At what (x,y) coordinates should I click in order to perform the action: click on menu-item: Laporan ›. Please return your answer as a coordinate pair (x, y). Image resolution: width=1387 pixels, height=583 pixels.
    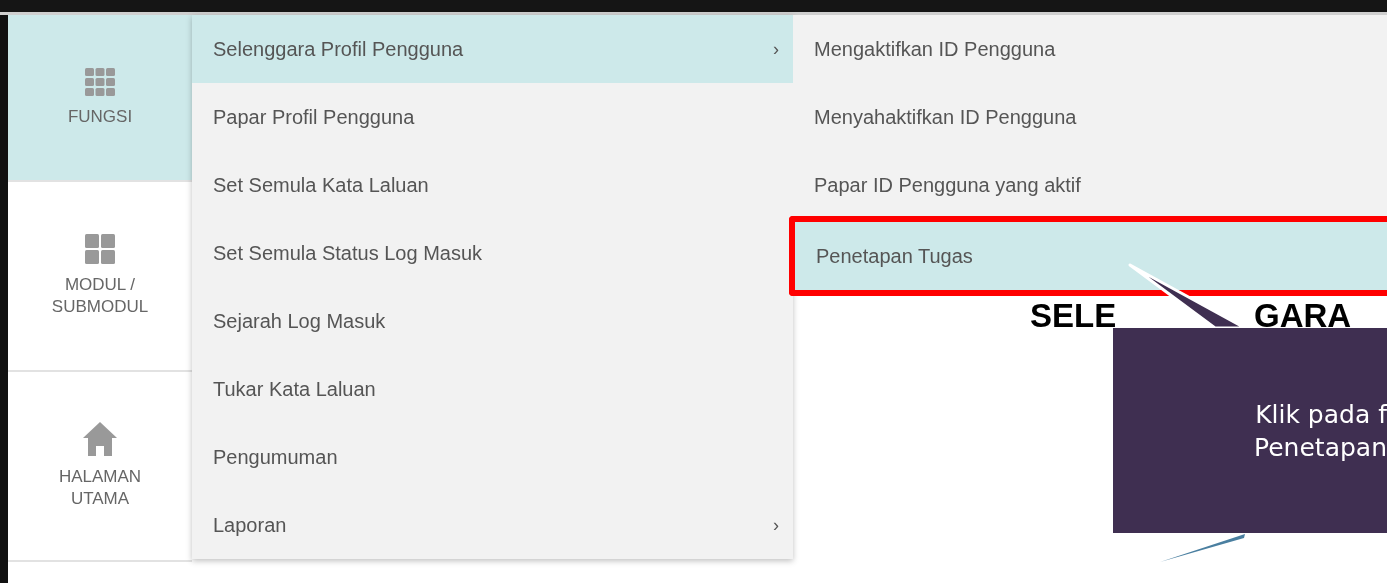
    Looking at the image, I should click on (492, 525).